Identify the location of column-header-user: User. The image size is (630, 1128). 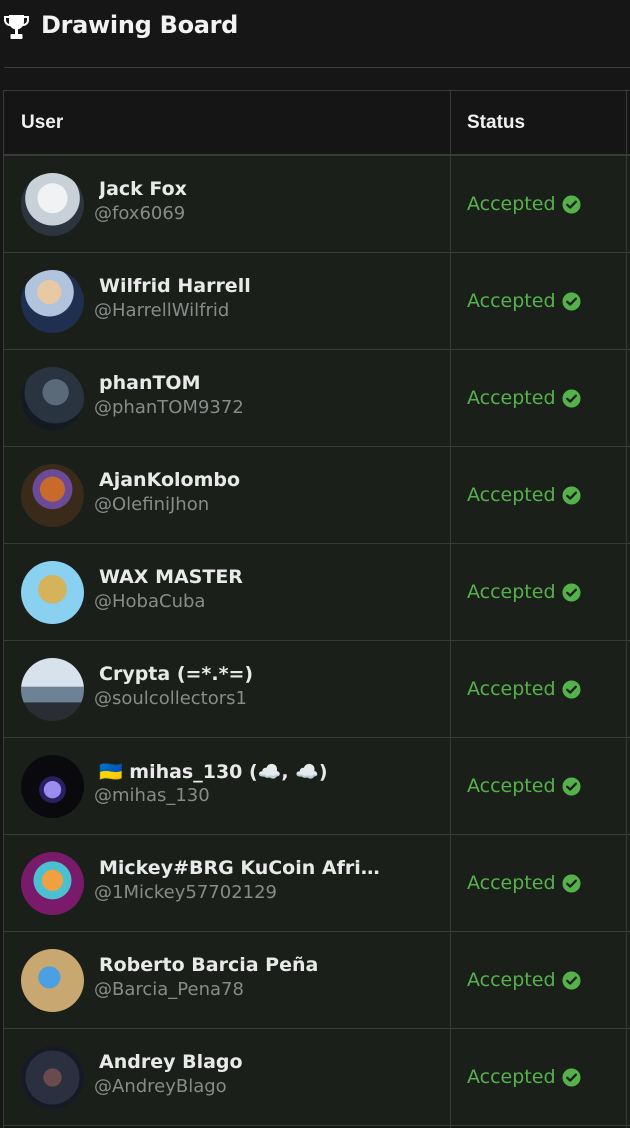
(42, 122).